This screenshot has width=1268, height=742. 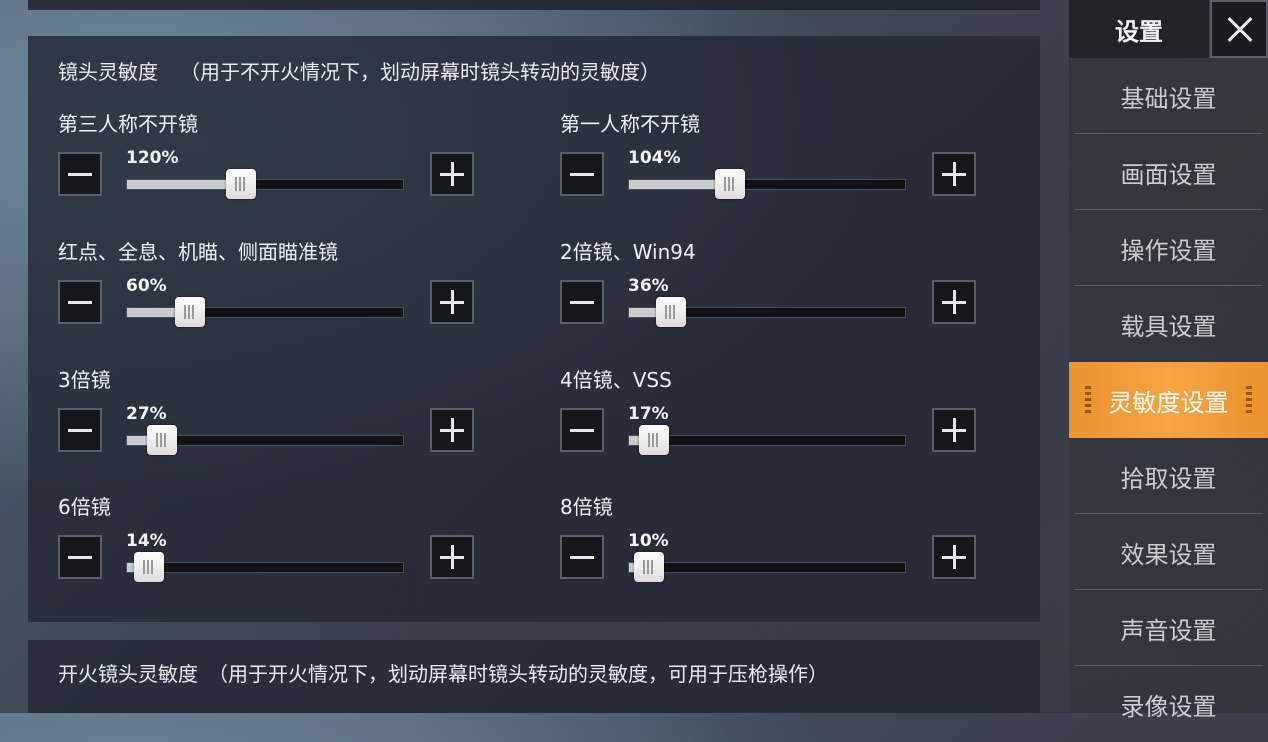 What do you see at coordinates (767, 184) in the screenshot?
I see `slider-track-first-person` at bounding box center [767, 184].